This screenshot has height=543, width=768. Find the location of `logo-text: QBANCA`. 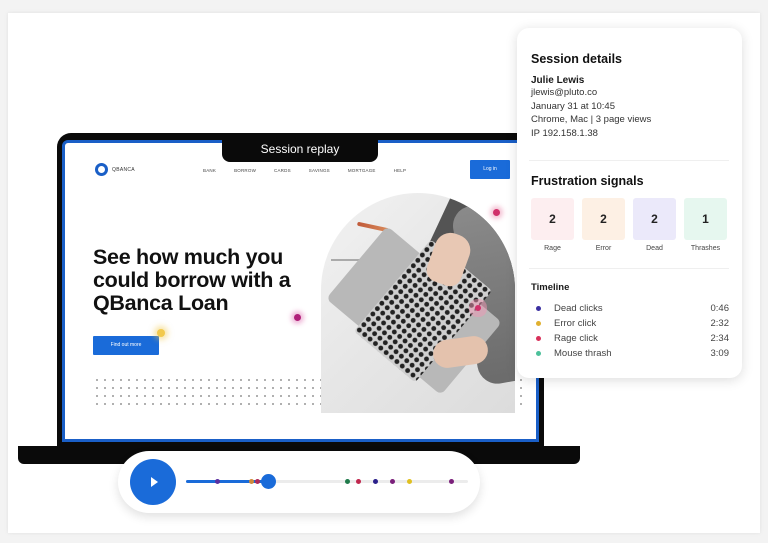

logo-text: QBANCA is located at coordinates (123, 169).